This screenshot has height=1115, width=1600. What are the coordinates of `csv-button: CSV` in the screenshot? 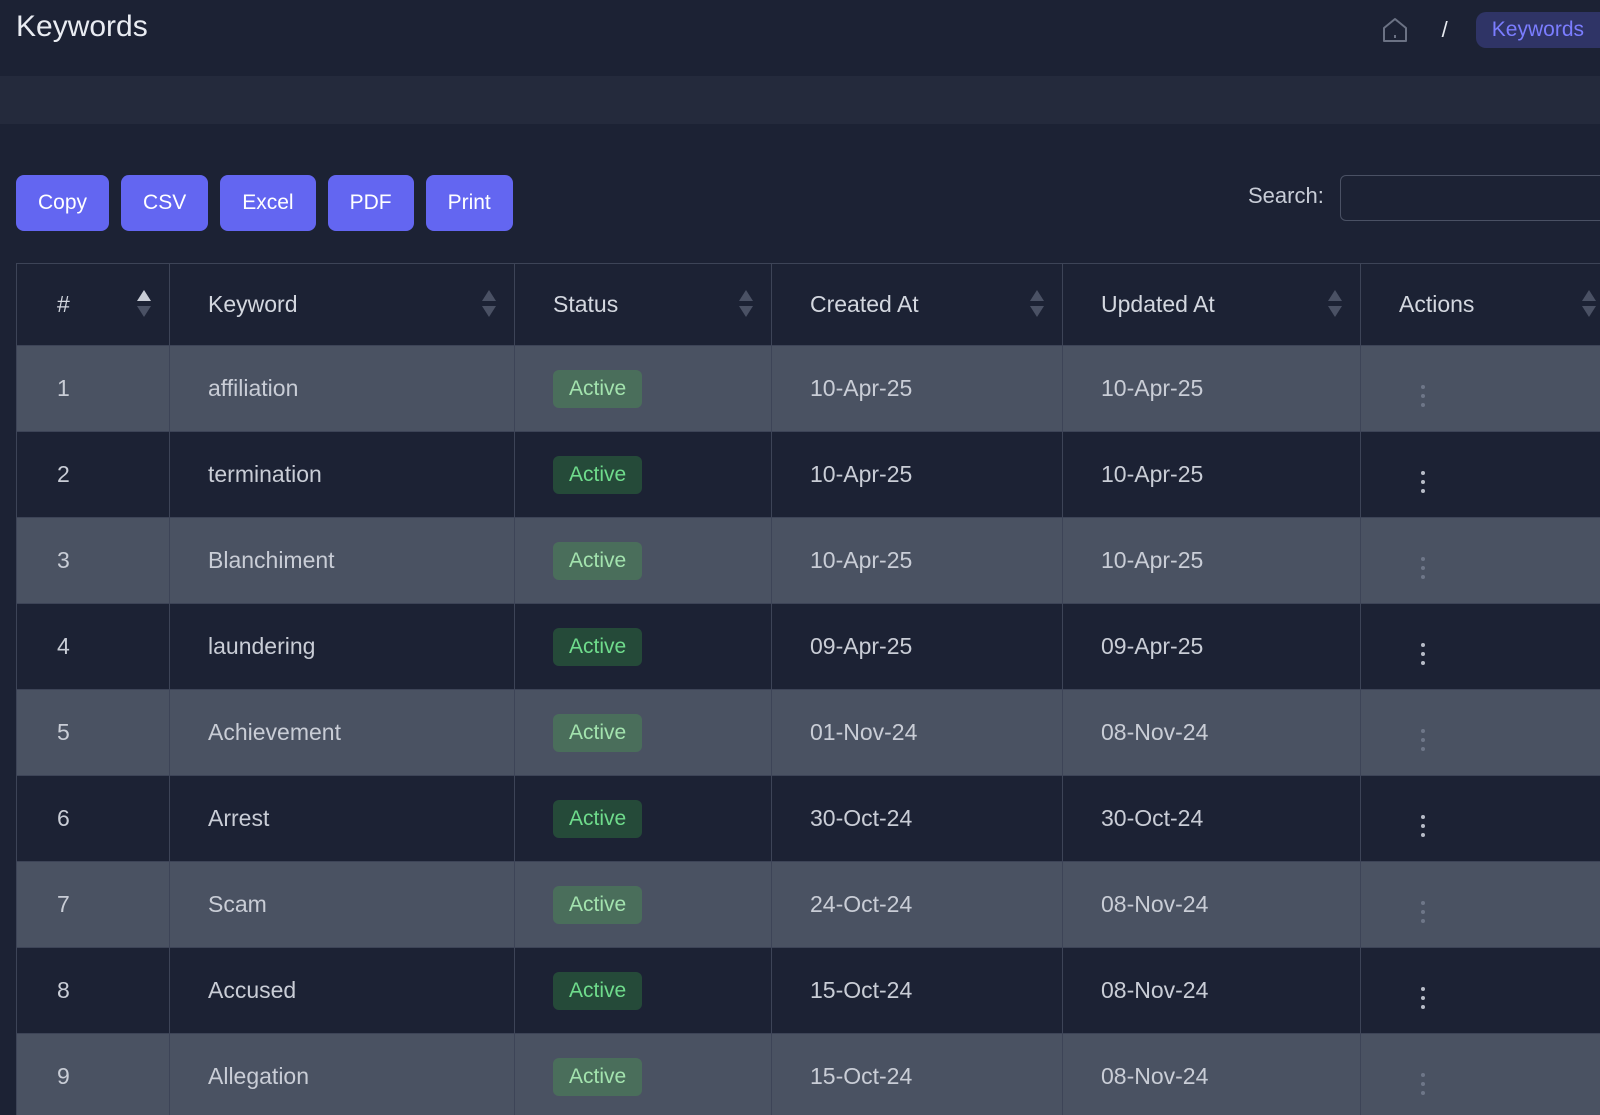 It's located at (165, 203).